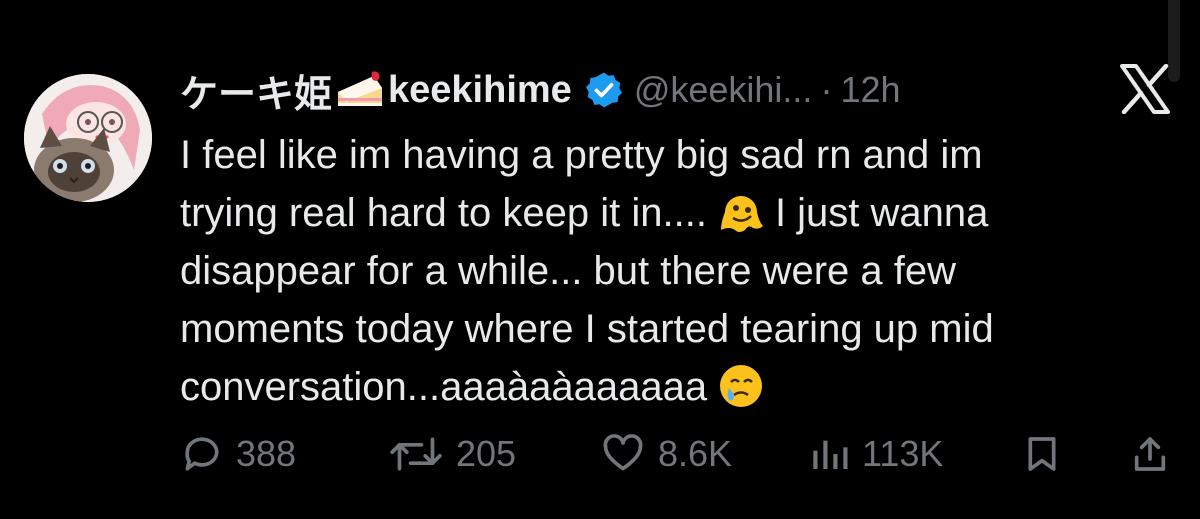 The image size is (1200, 519). What do you see at coordinates (360, 90) in the screenshot?
I see `shortcake-emoji` at bounding box center [360, 90].